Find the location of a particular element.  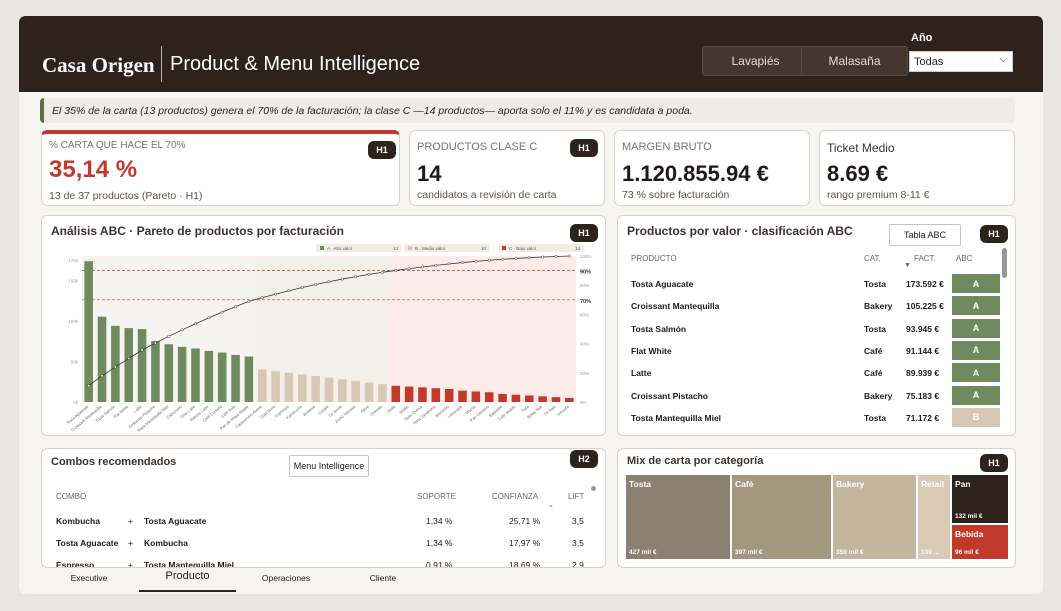

combo-item-b: Kombucha is located at coordinates (166, 543).